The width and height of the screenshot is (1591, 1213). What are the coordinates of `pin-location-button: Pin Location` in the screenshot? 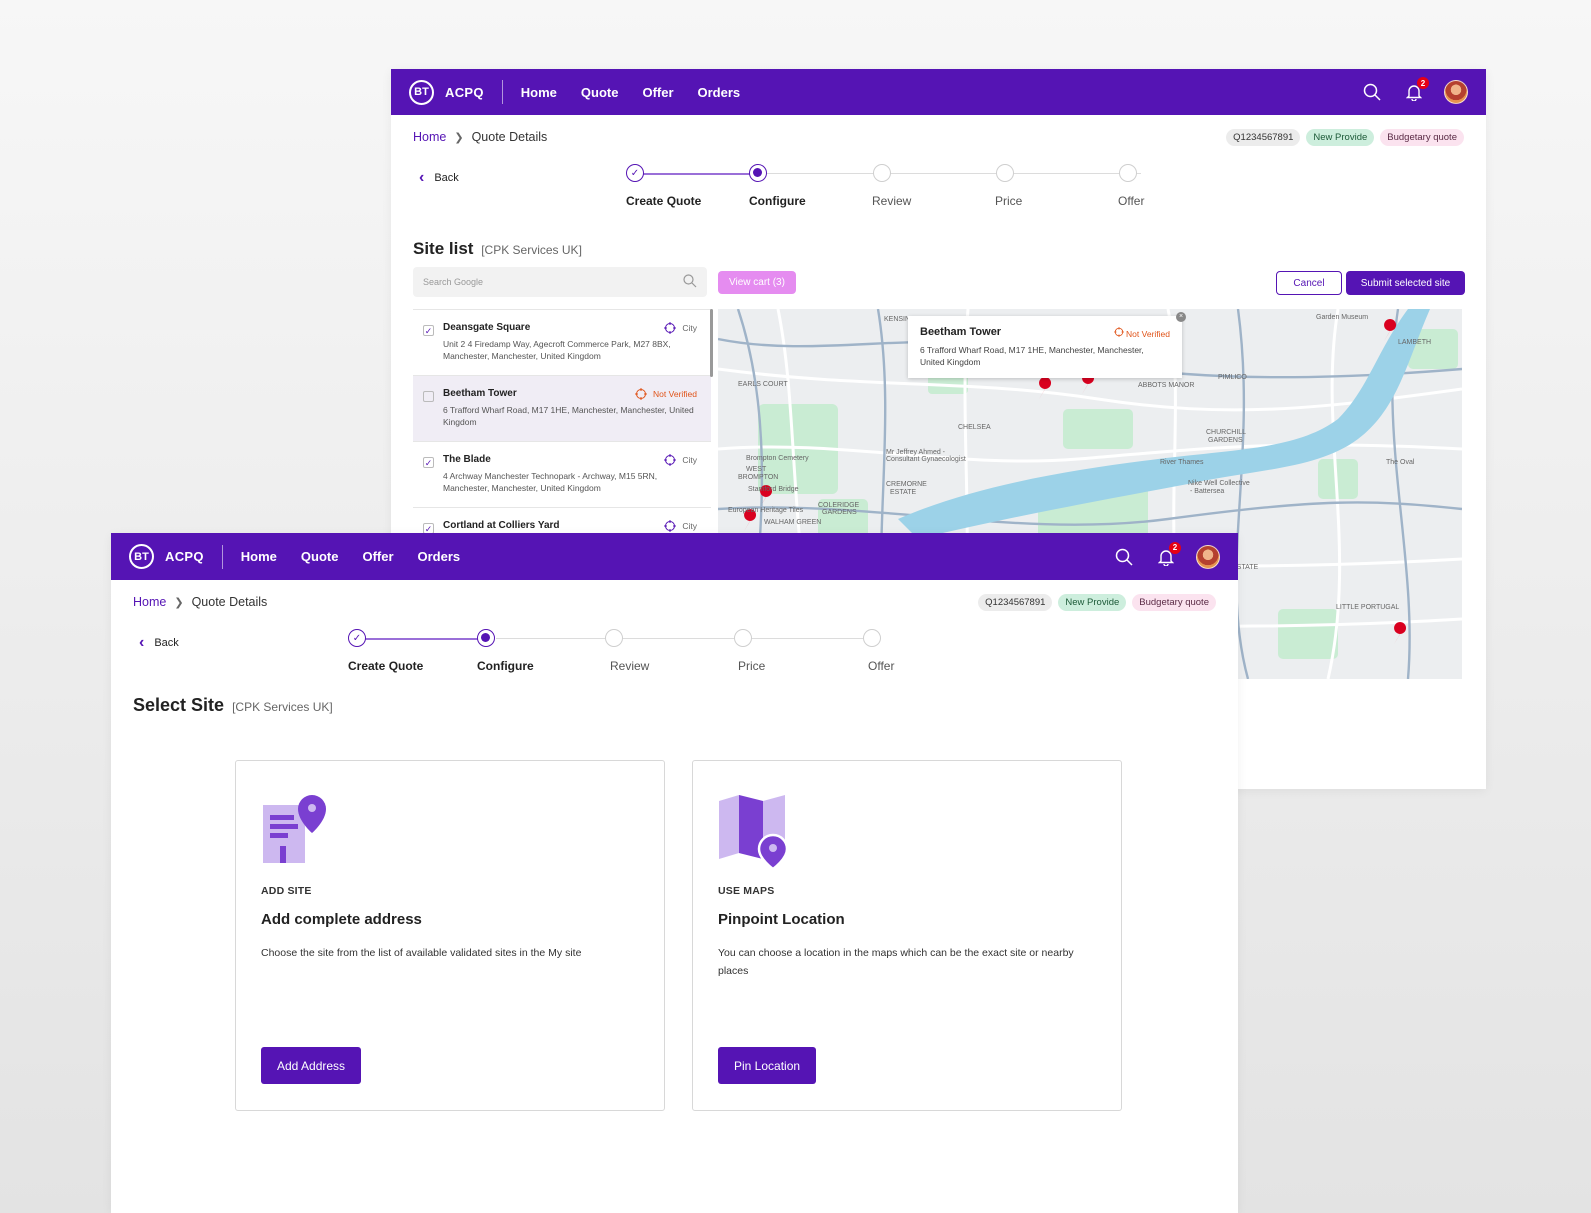 It's located at (767, 1065).